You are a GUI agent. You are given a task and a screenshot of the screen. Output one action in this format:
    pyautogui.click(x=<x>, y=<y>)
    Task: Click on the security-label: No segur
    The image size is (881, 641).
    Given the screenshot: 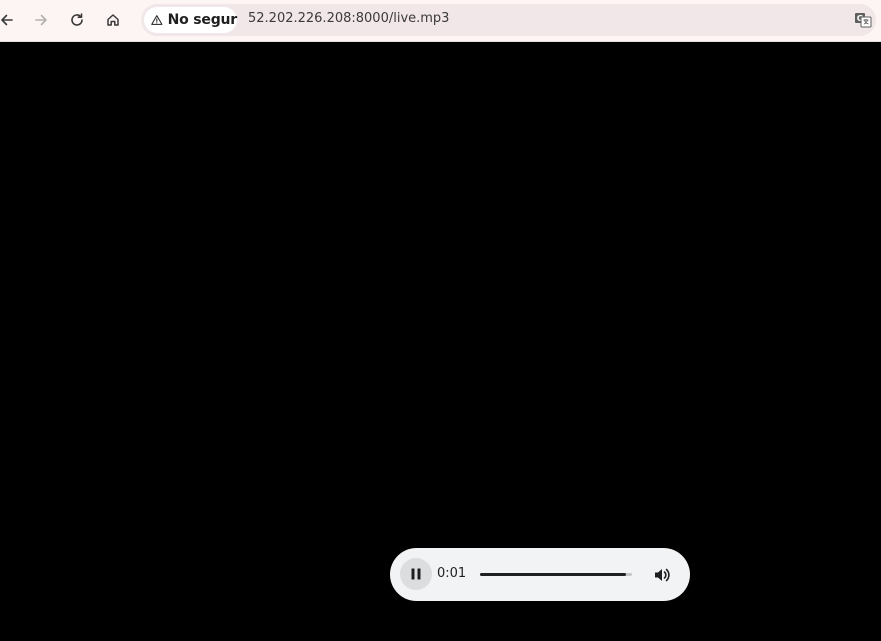 What is the action you would take?
    pyautogui.click(x=202, y=20)
    